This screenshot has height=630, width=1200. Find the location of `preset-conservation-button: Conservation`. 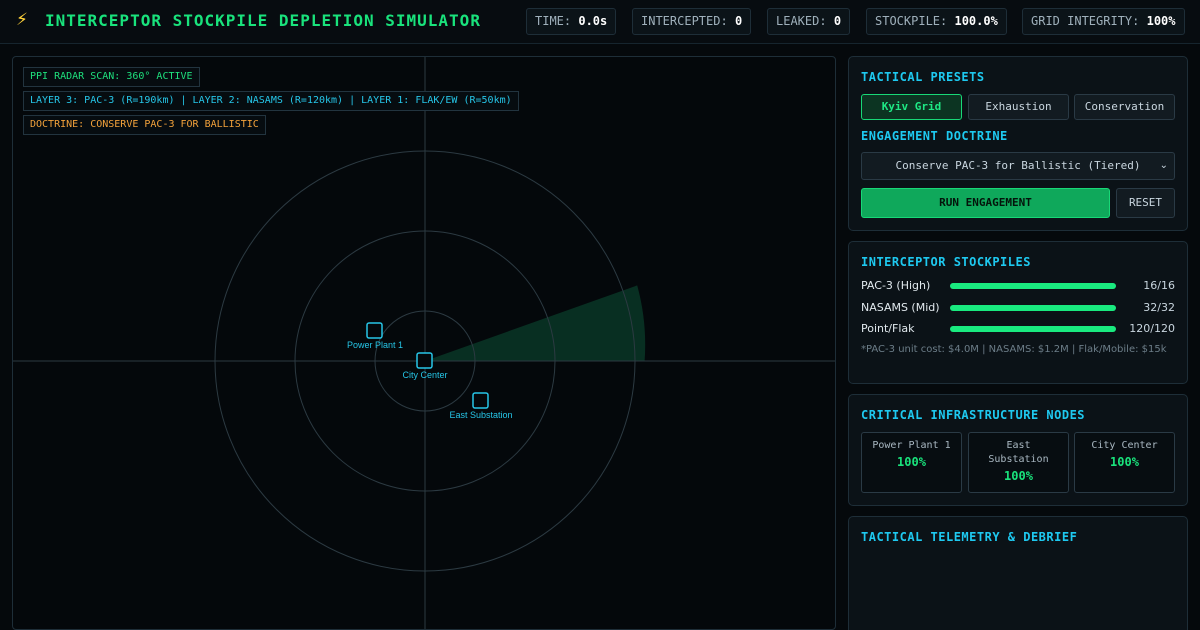

preset-conservation-button: Conservation is located at coordinates (1124, 107).